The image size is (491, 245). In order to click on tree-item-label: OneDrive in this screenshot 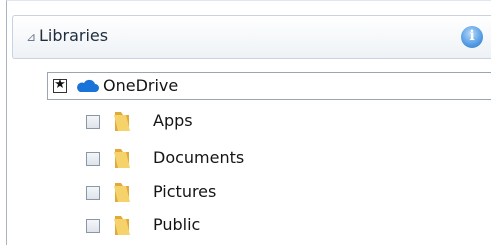, I will do `click(141, 85)`.